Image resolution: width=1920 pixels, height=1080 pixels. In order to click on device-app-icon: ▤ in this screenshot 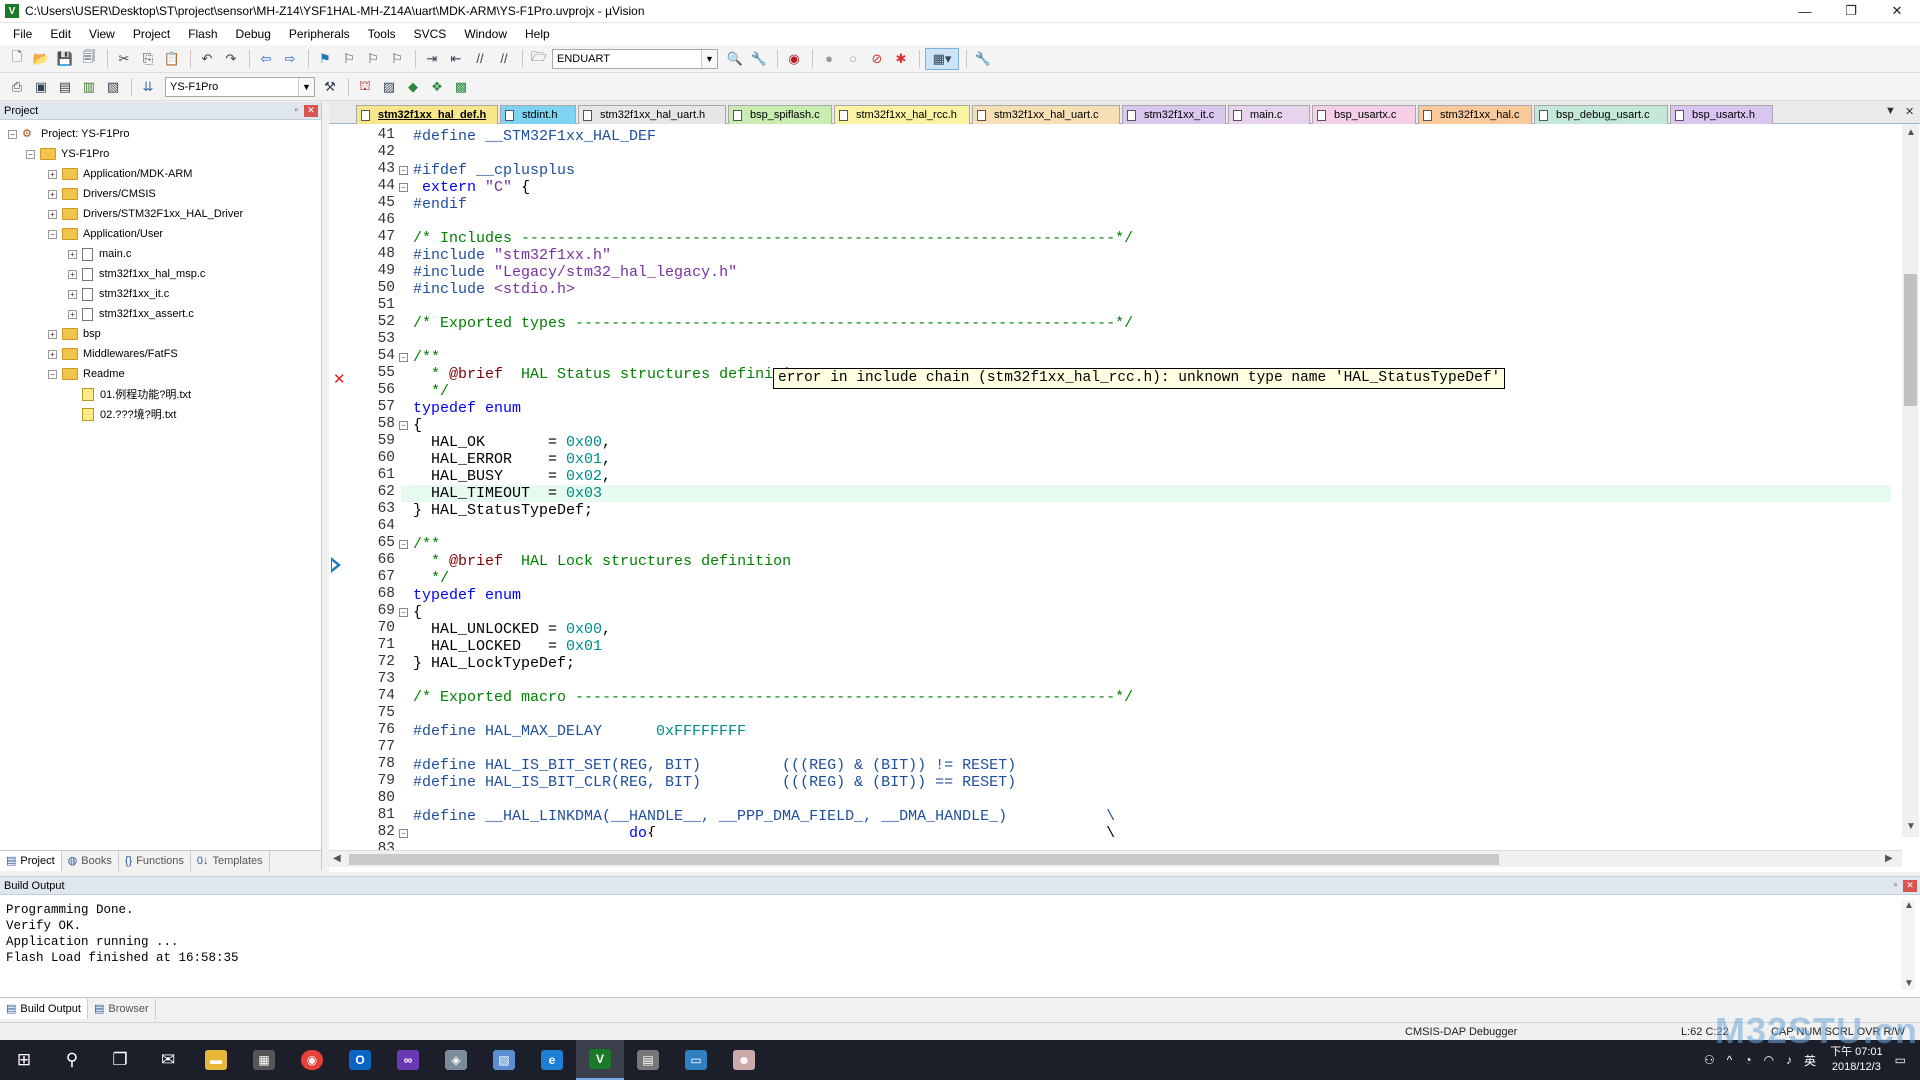, I will do `click(648, 1060)`.